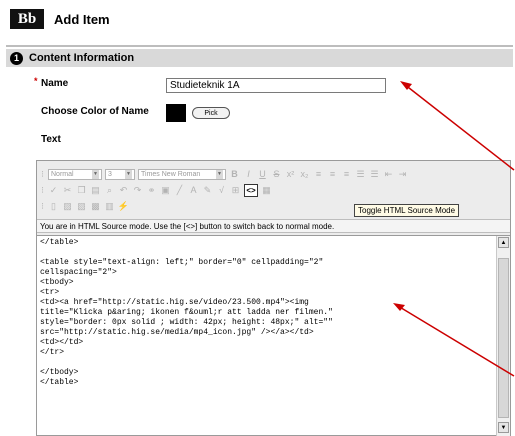 The width and height of the screenshot is (515, 436). What do you see at coordinates (456, 341) in the screenshot?
I see `annotation-arrow-code` at bounding box center [456, 341].